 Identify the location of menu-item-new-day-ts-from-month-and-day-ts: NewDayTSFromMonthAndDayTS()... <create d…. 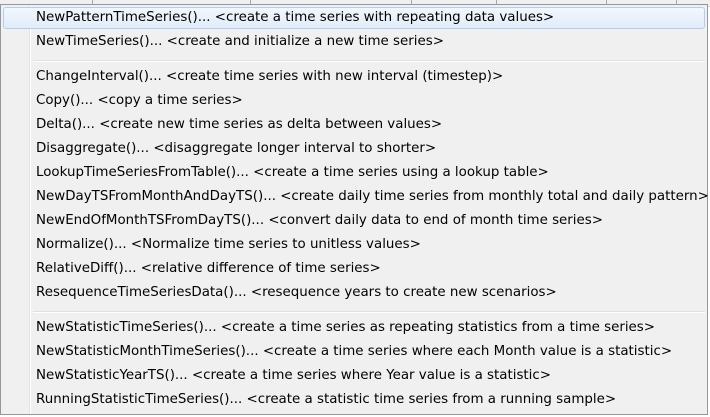
(356, 198).